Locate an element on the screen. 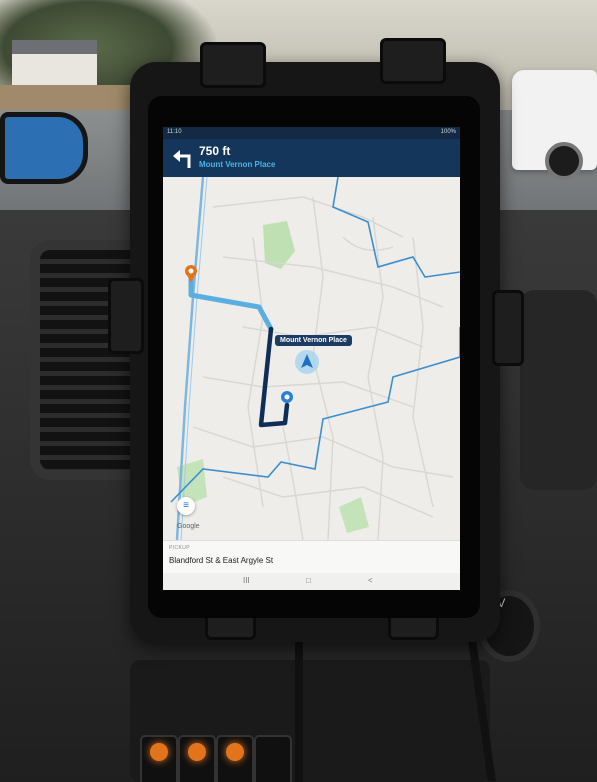 The image size is (597, 782). side-mirror is located at coordinates (44, 148).